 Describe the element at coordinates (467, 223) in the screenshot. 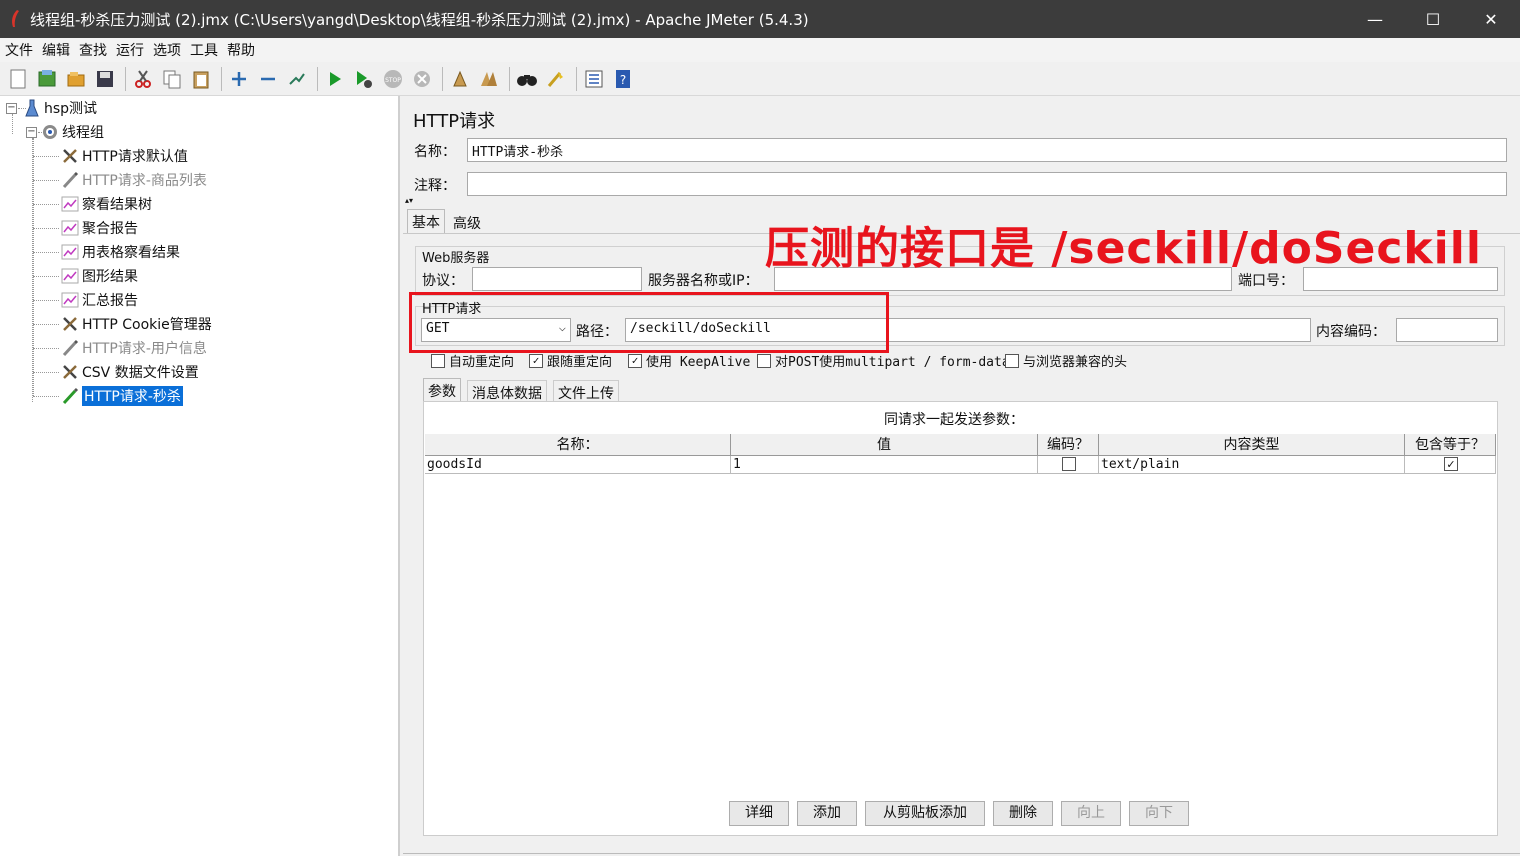

I see `tab-advanced: 高级` at that location.